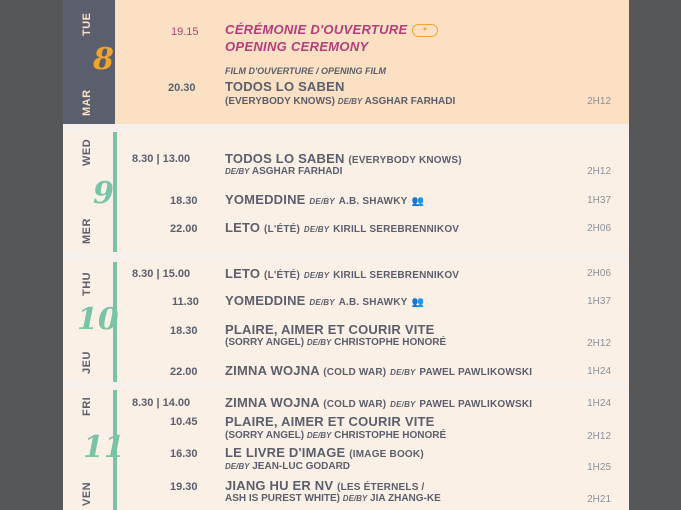 This screenshot has height=510, width=681. I want to click on film-alt-title: (COLD WAR), so click(355, 372).